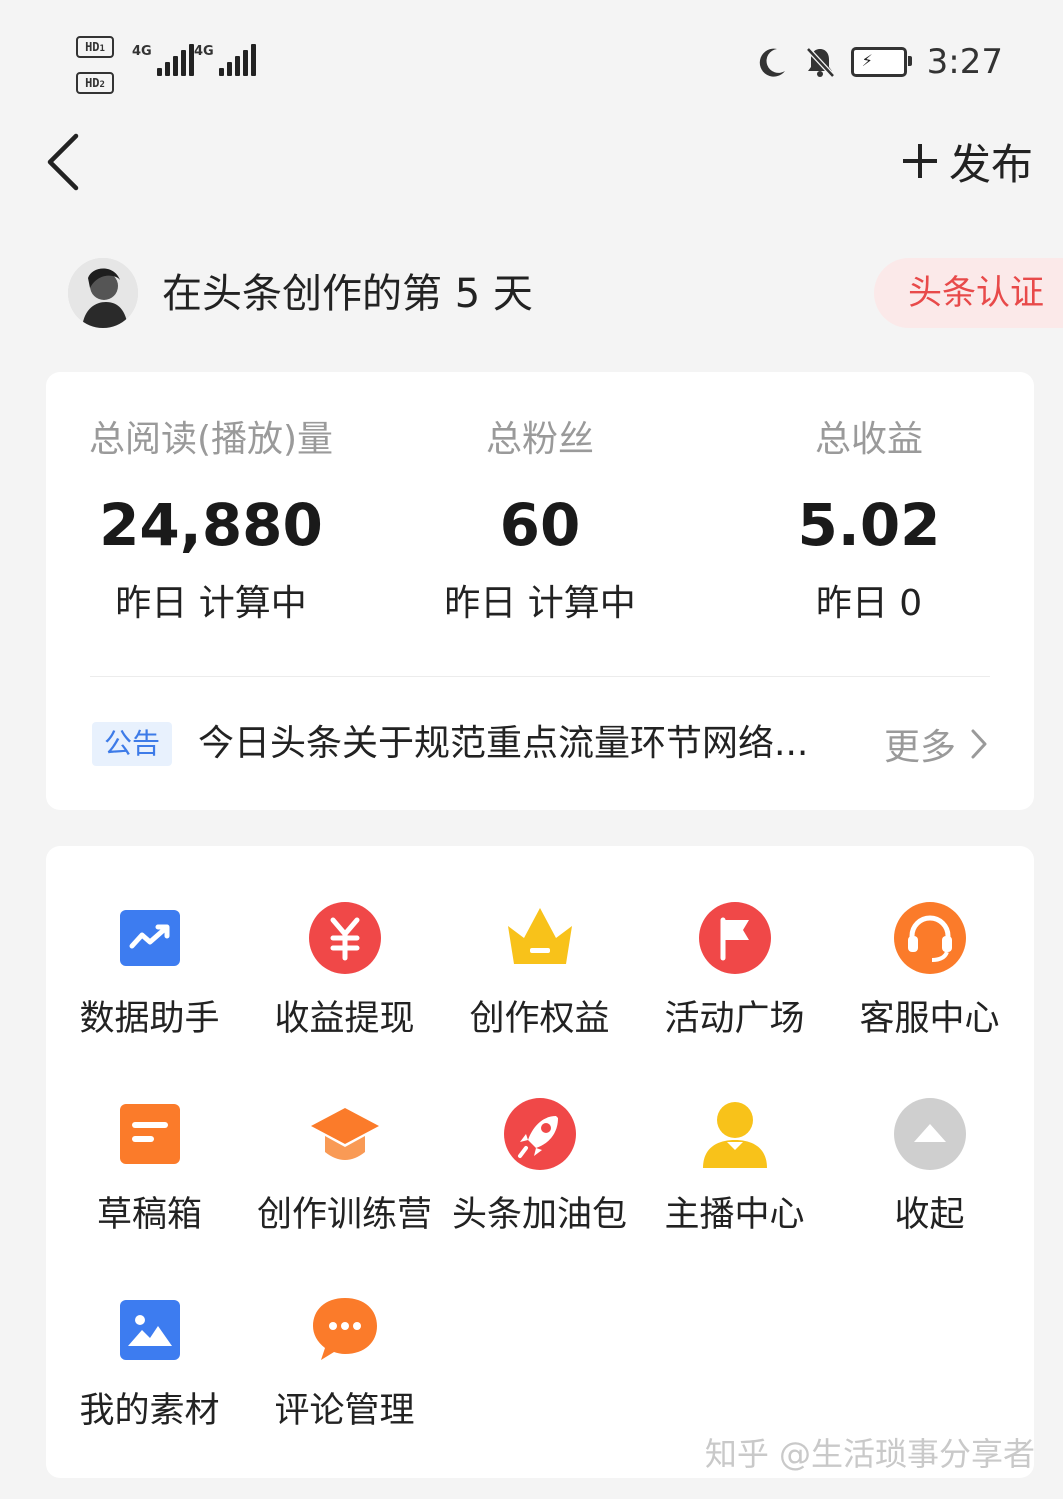 The width and height of the screenshot is (1063, 1499). What do you see at coordinates (929, 1019) in the screenshot?
I see `tool-label: 客服中心` at bounding box center [929, 1019].